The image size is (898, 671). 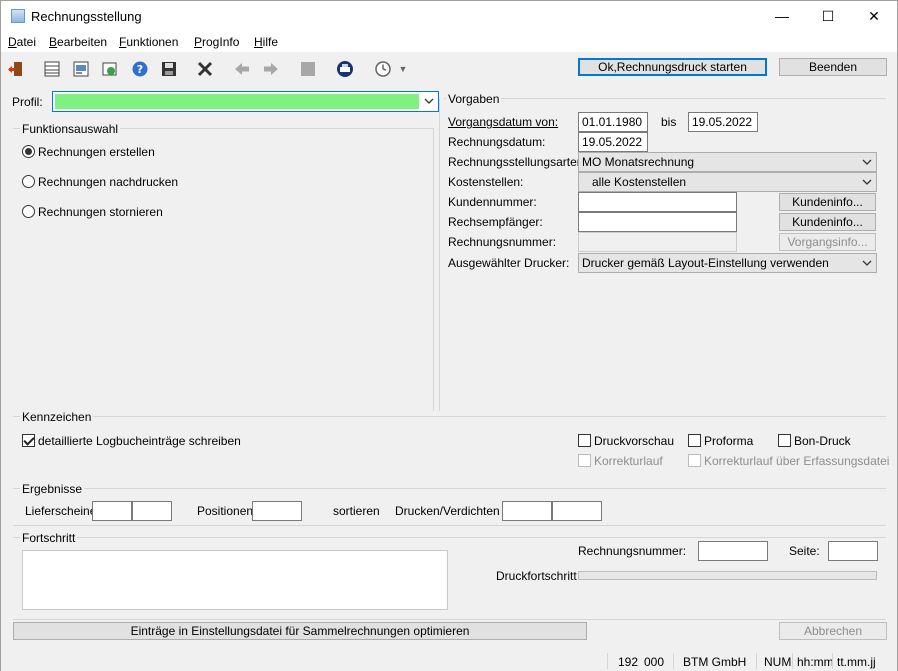 What do you see at coordinates (497, 142) in the screenshot?
I see `rechnungsdatum-label: Rechnungsdatum:` at bounding box center [497, 142].